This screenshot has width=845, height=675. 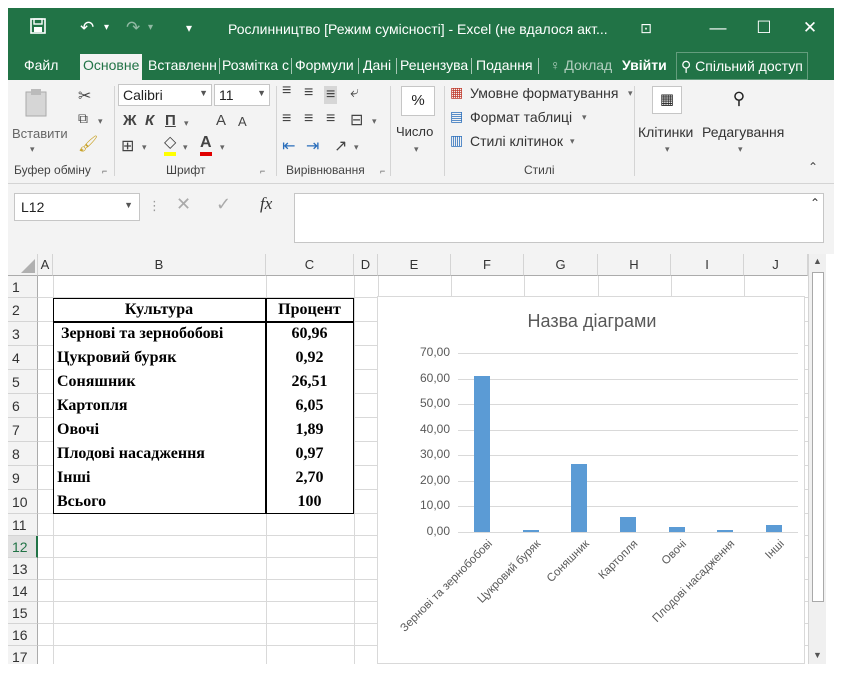 What do you see at coordinates (189, 28) in the screenshot?
I see `customize-quick-access-icon: ▾` at bounding box center [189, 28].